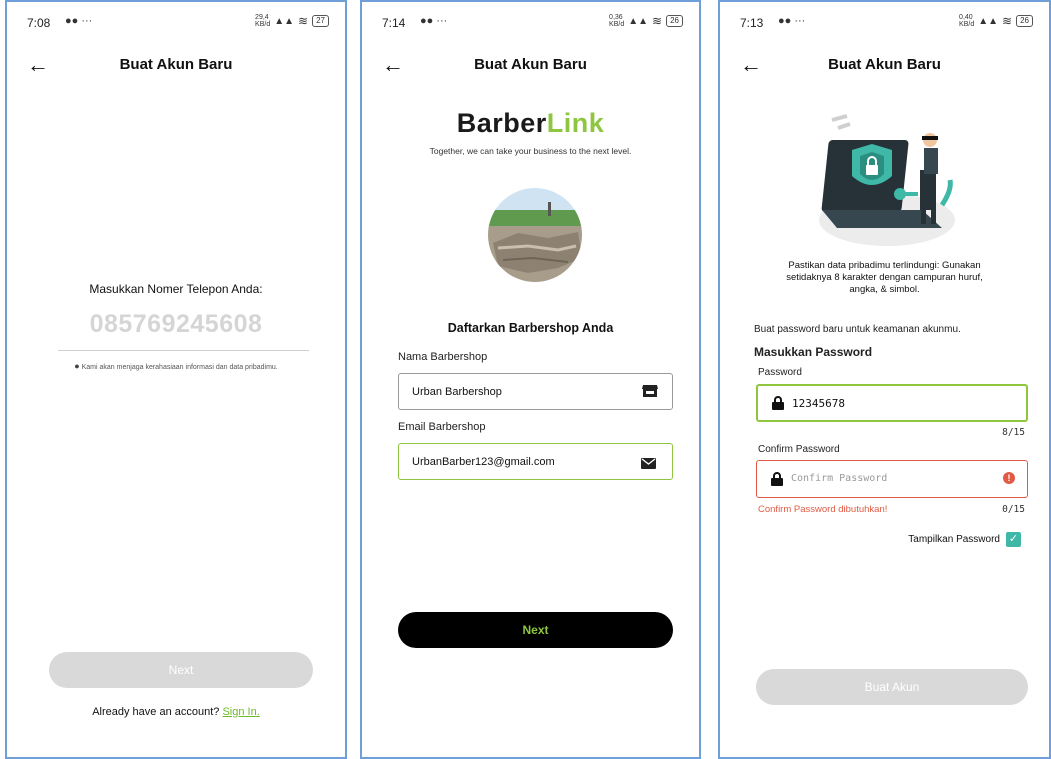  What do you see at coordinates (442, 427) in the screenshot?
I see `email-label: Email Barbershop` at bounding box center [442, 427].